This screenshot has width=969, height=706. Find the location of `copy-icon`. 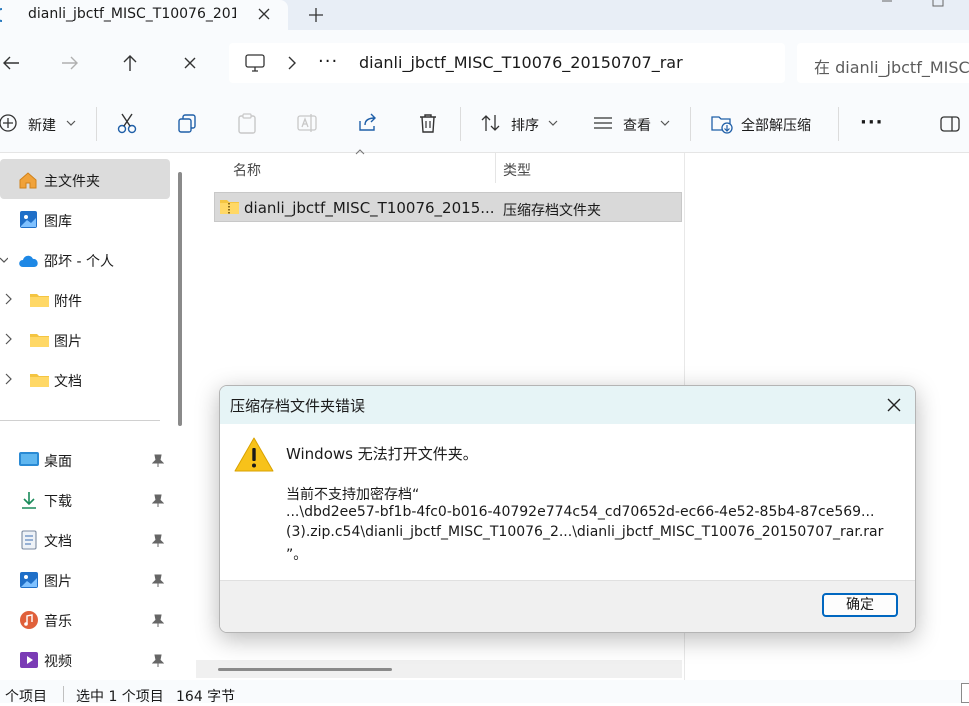

copy-icon is located at coordinates (187, 123).